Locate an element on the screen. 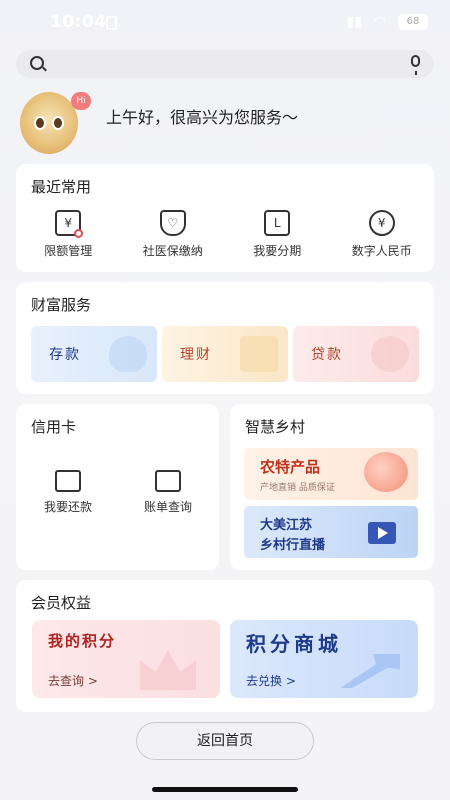 This screenshot has width=450, height=800. wallet-icon is located at coordinates (259, 354).